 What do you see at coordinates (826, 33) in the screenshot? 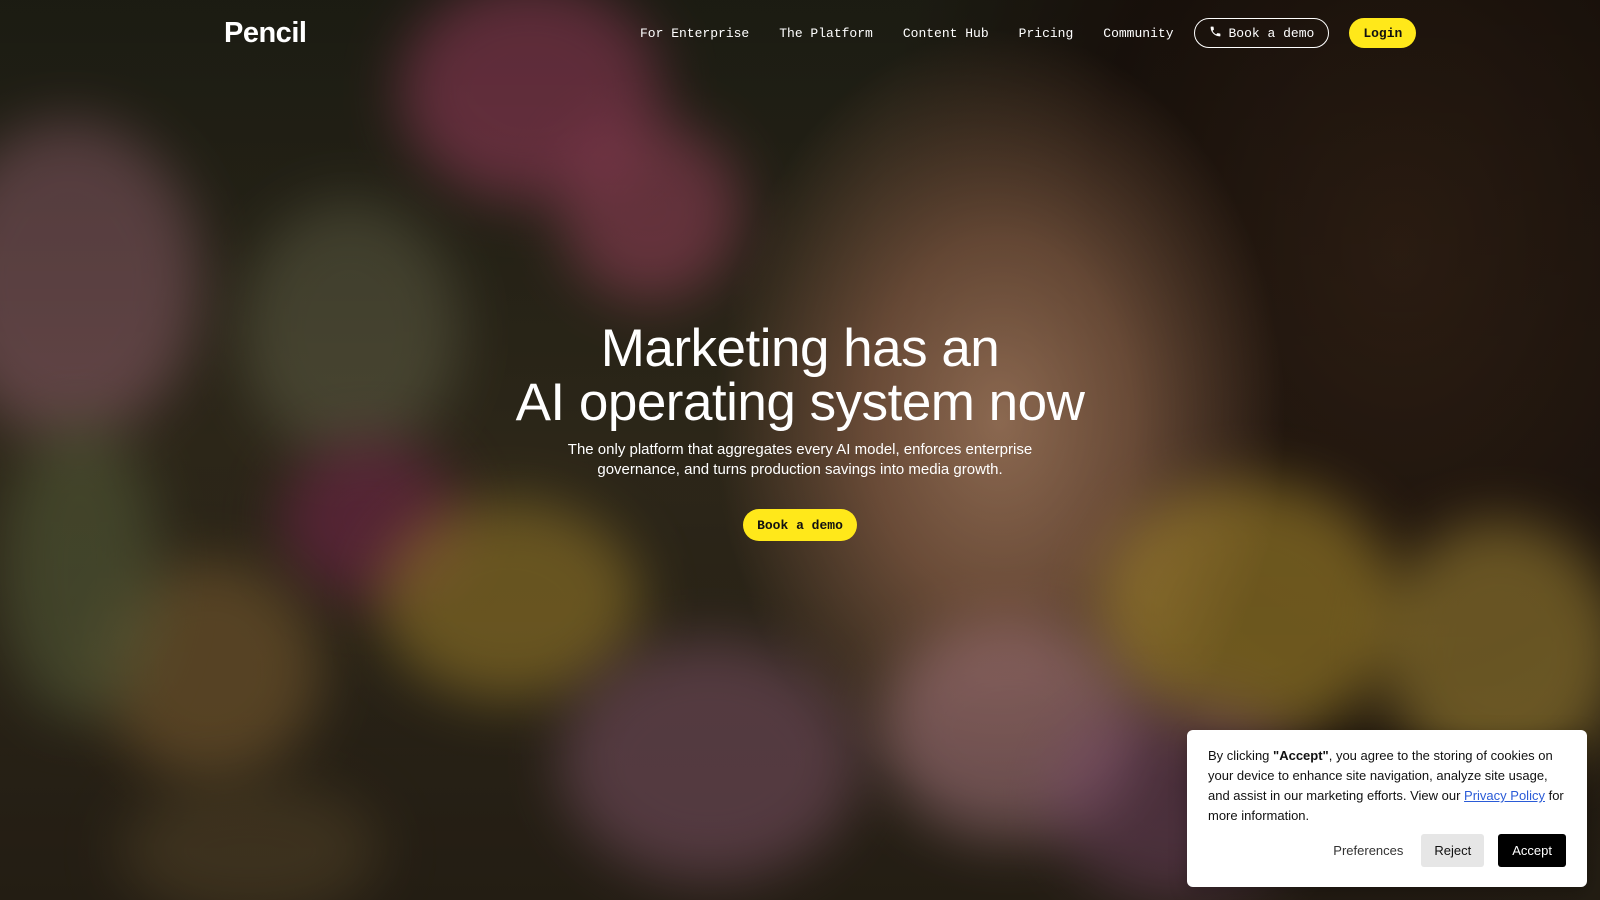
I see `nav-link-the-platform: The Platform` at bounding box center [826, 33].